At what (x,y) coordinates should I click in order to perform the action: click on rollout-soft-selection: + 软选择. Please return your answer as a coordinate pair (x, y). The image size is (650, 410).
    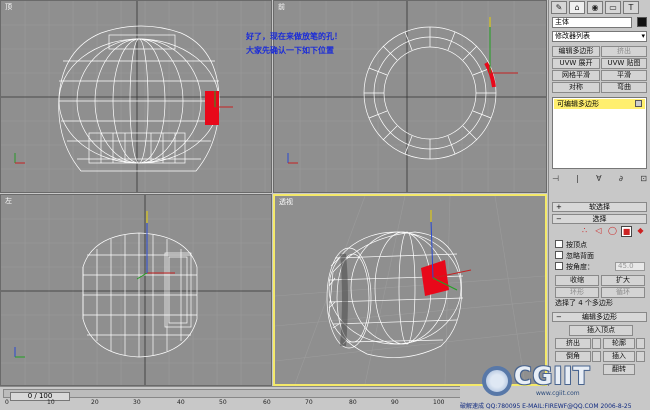
    Looking at the image, I should click on (599, 207).